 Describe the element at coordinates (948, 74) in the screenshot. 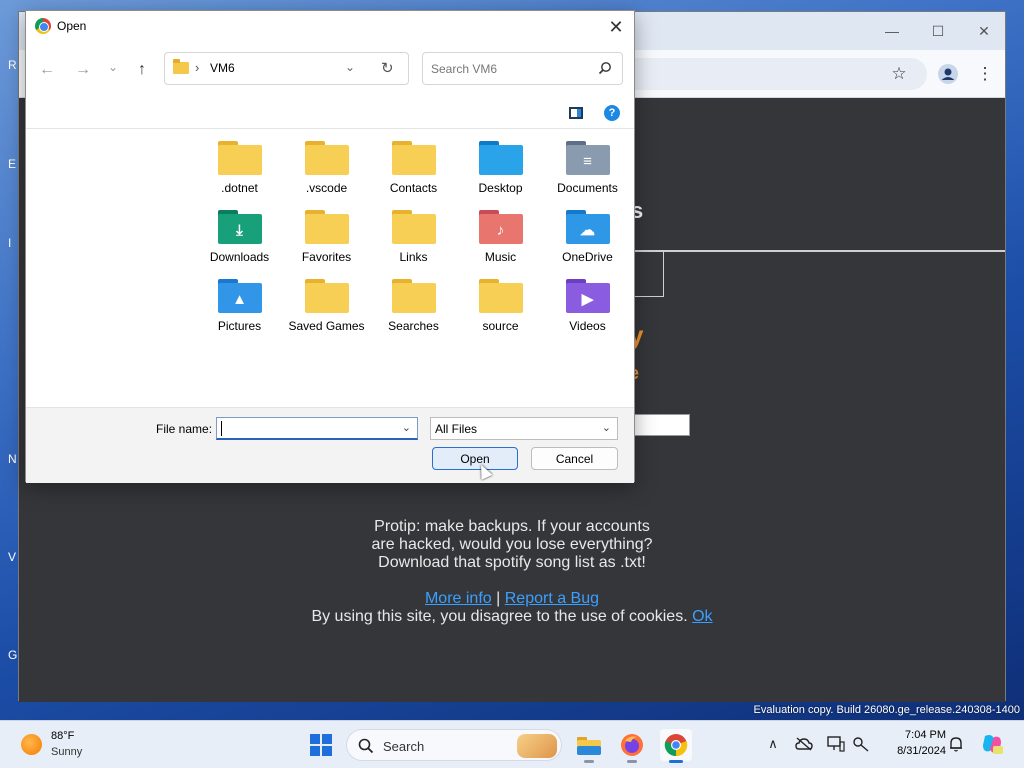

I see `profile-icon` at that location.